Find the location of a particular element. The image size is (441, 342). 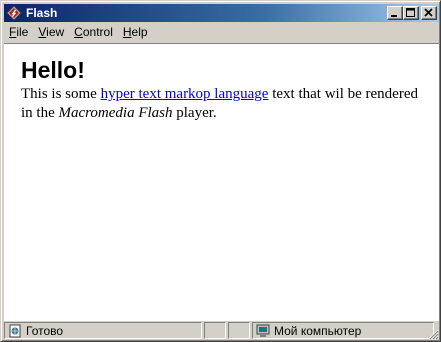

maximize-button is located at coordinates (411, 13).